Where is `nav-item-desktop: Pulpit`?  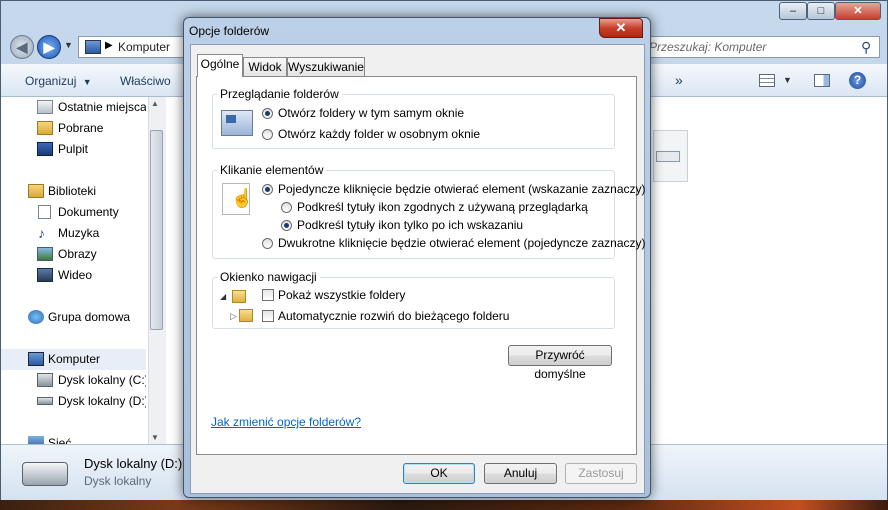
nav-item-desktop: Pulpit is located at coordinates (73, 149).